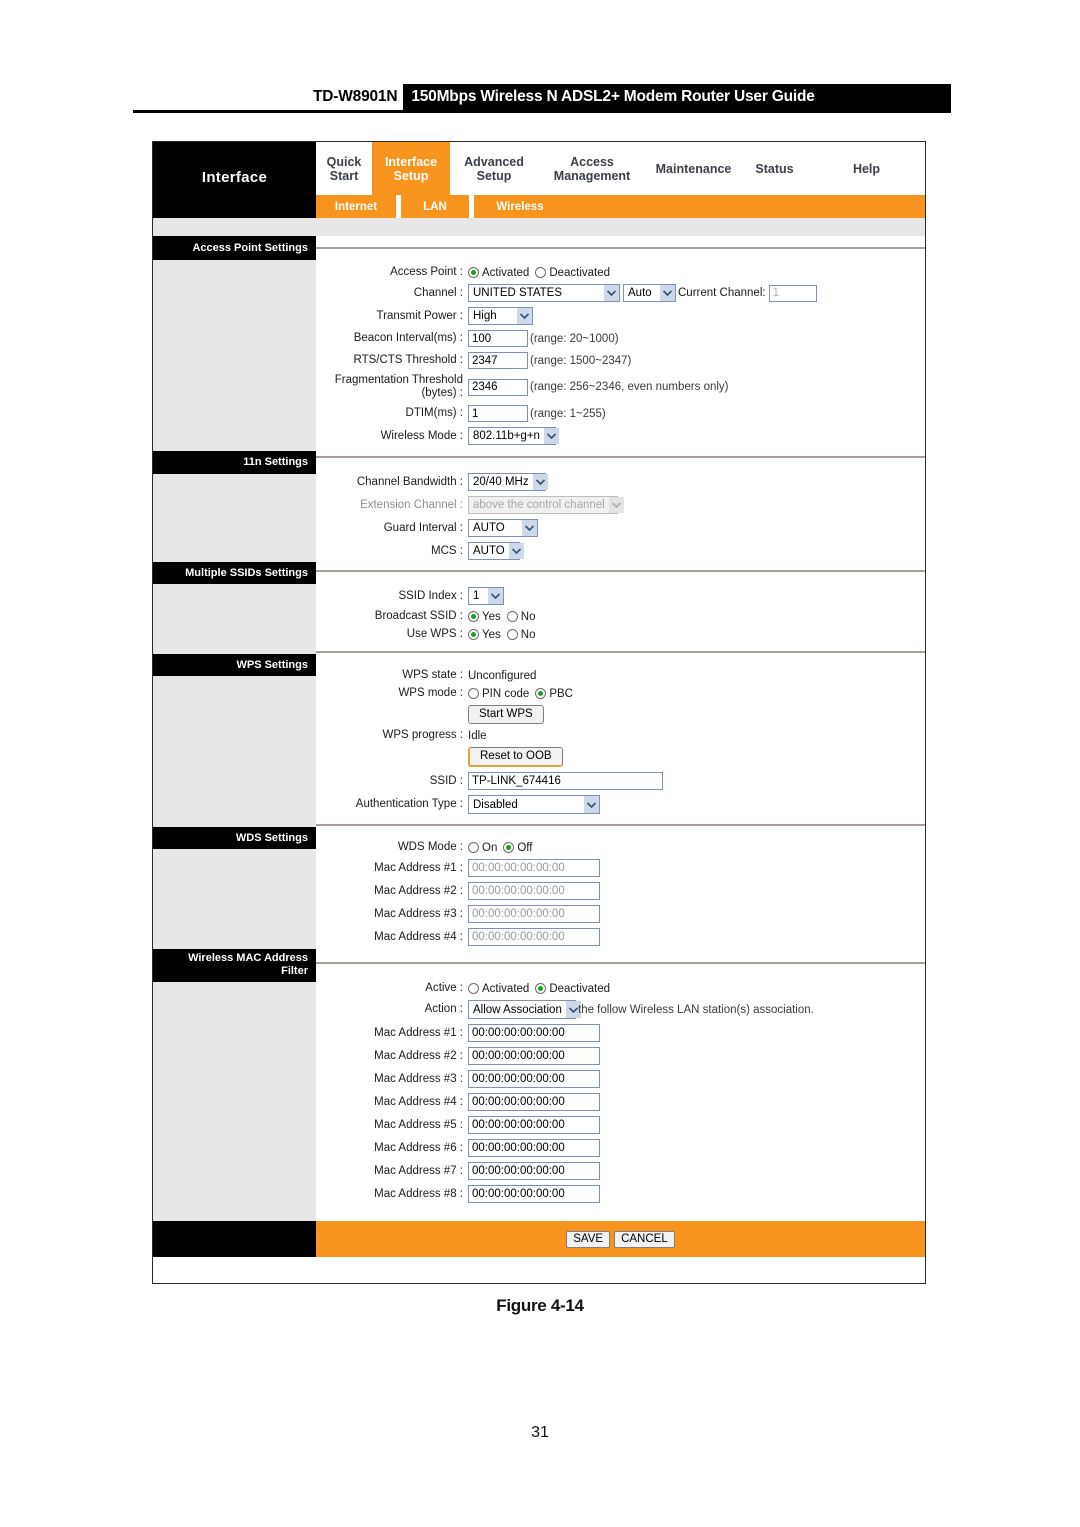  Describe the element at coordinates (515, 757) in the screenshot. I see `reset-to-oob-button: Reset to OOB` at that location.